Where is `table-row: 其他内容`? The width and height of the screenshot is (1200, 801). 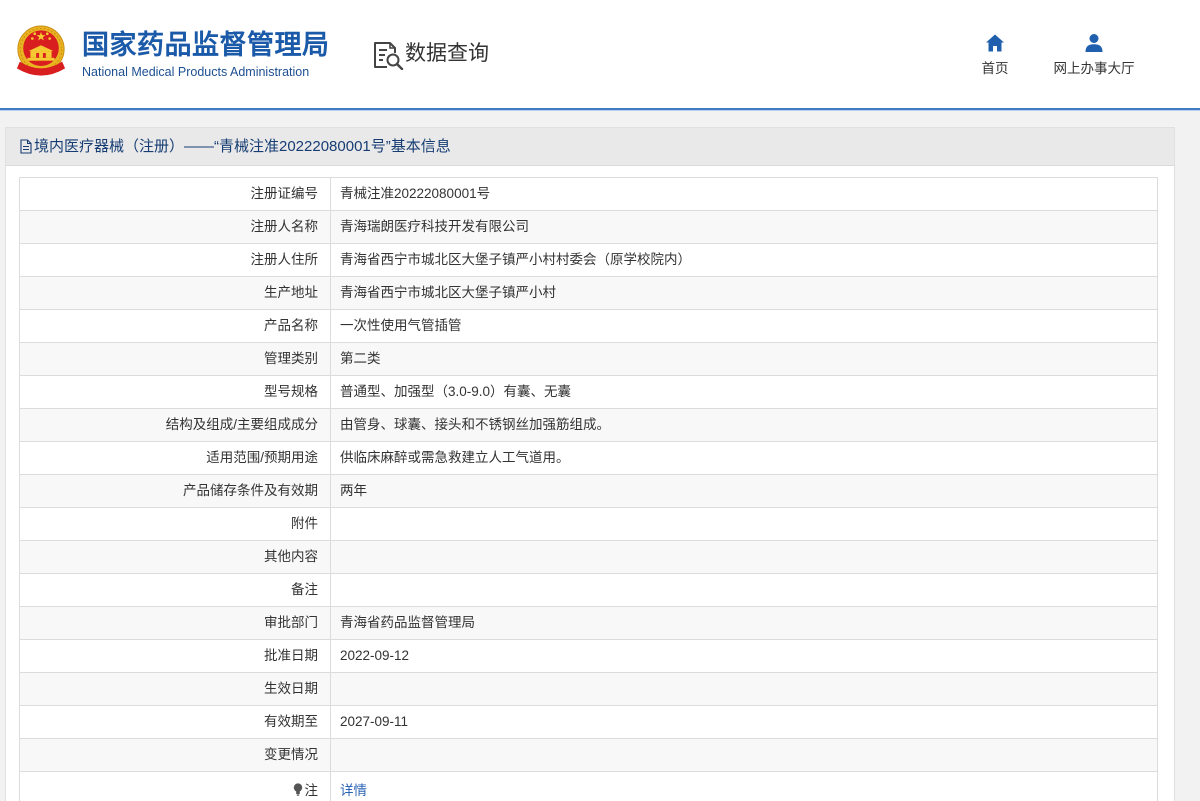 table-row: 其他内容 is located at coordinates (588, 557).